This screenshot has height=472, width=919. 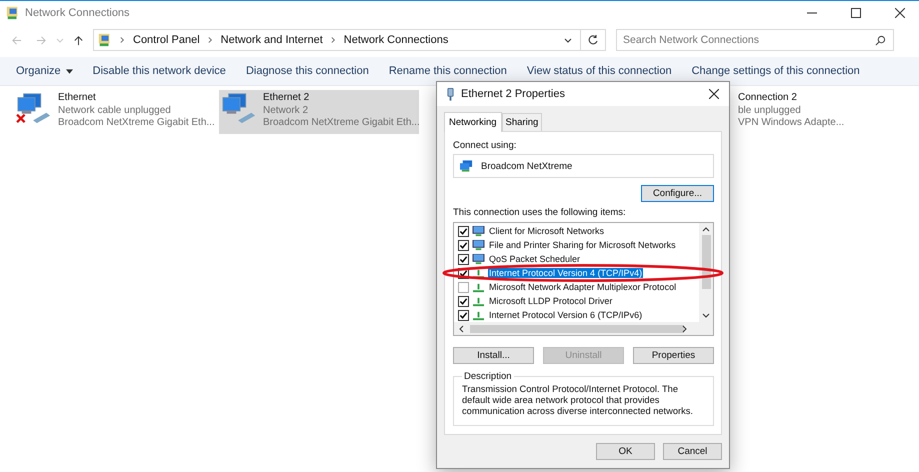 What do you see at coordinates (768, 98) in the screenshot?
I see `connection-name: Connection 2` at bounding box center [768, 98].